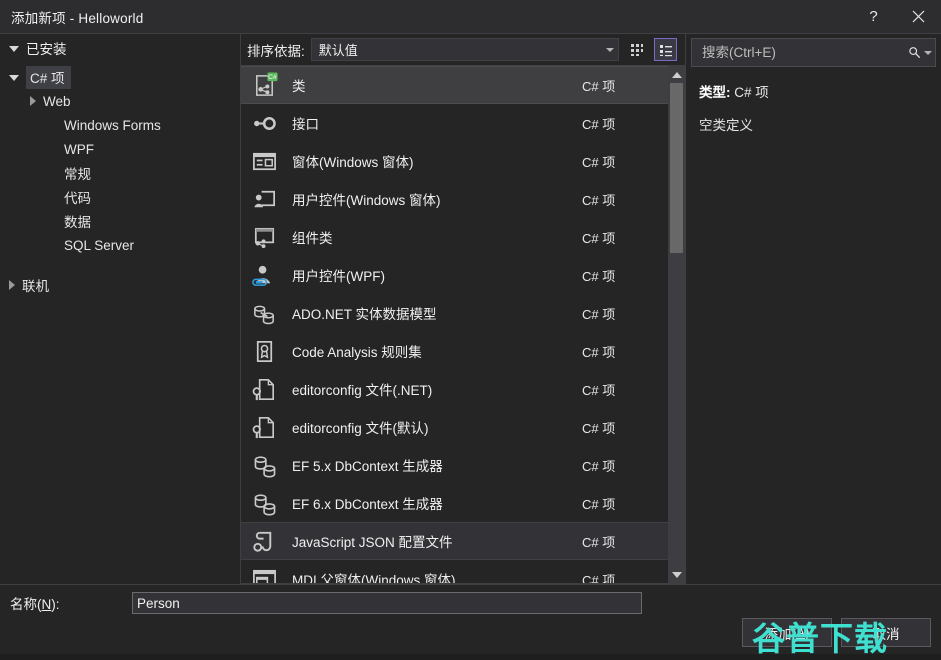  I want to click on scroll-up-button, so click(676, 74).